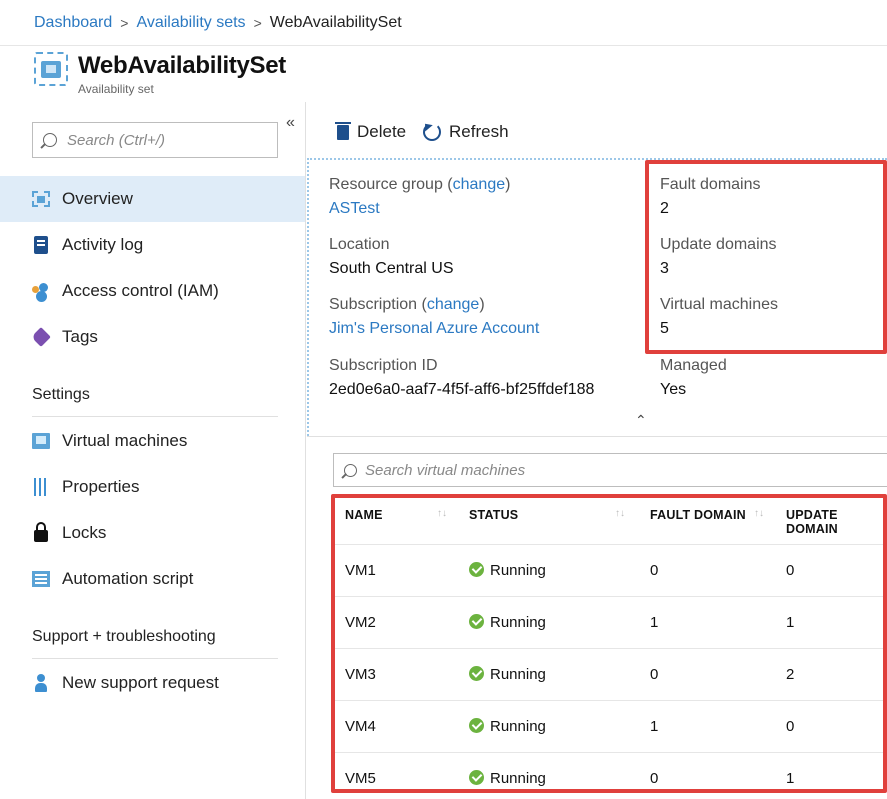 This screenshot has width=887, height=799. Describe the element at coordinates (152, 533) in the screenshot. I see `sidebar-item-locks: Locks` at that location.